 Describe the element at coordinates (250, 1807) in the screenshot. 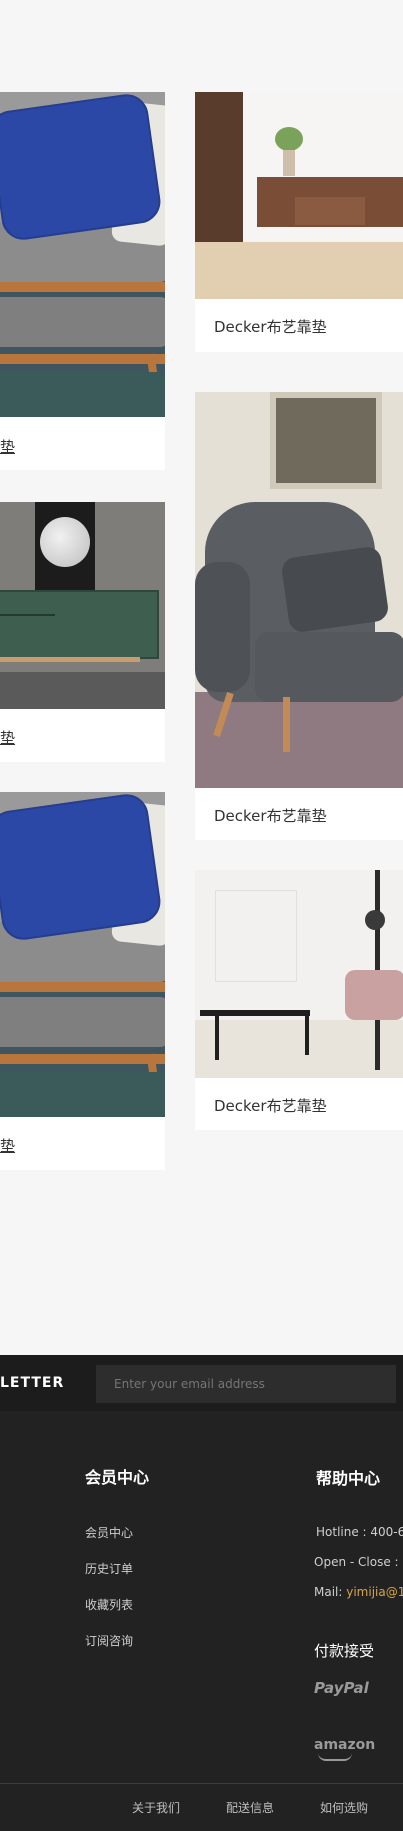

I see `footer-bottom-delivery: 配送信息` at that location.